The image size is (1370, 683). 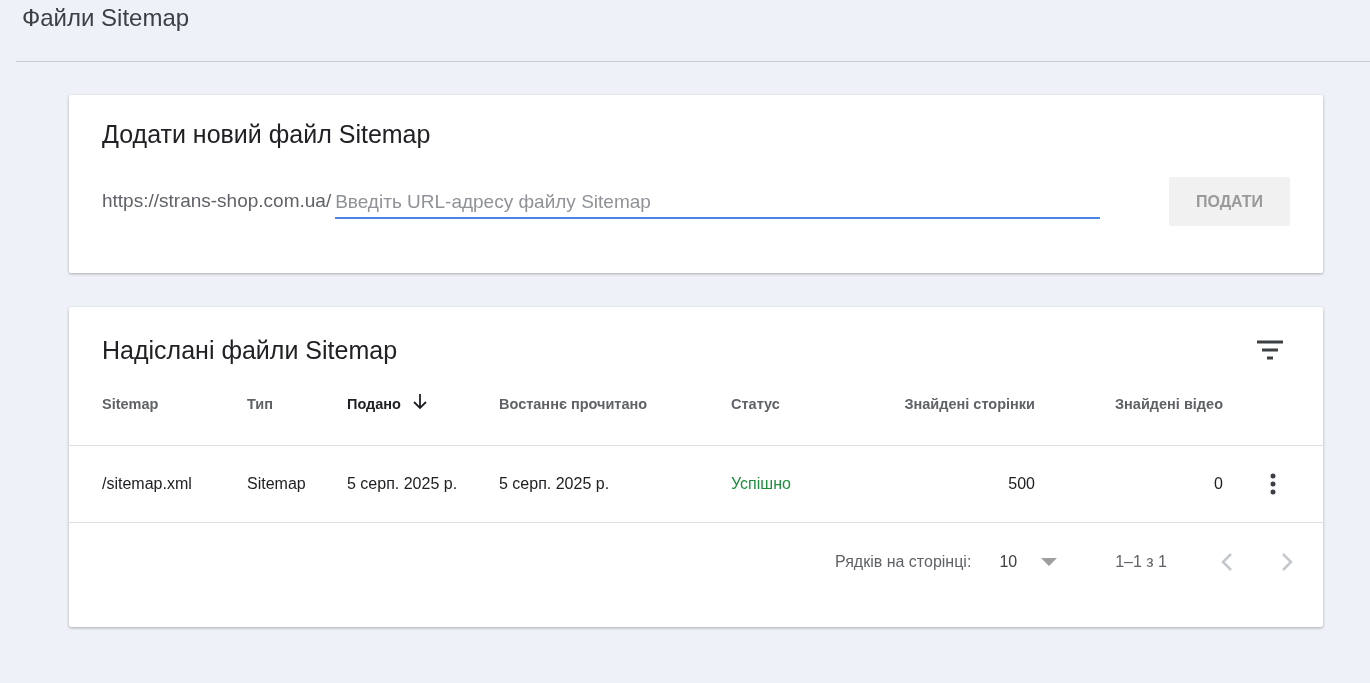 What do you see at coordinates (1270, 350) in the screenshot?
I see `filter-icon` at bounding box center [1270, 350].